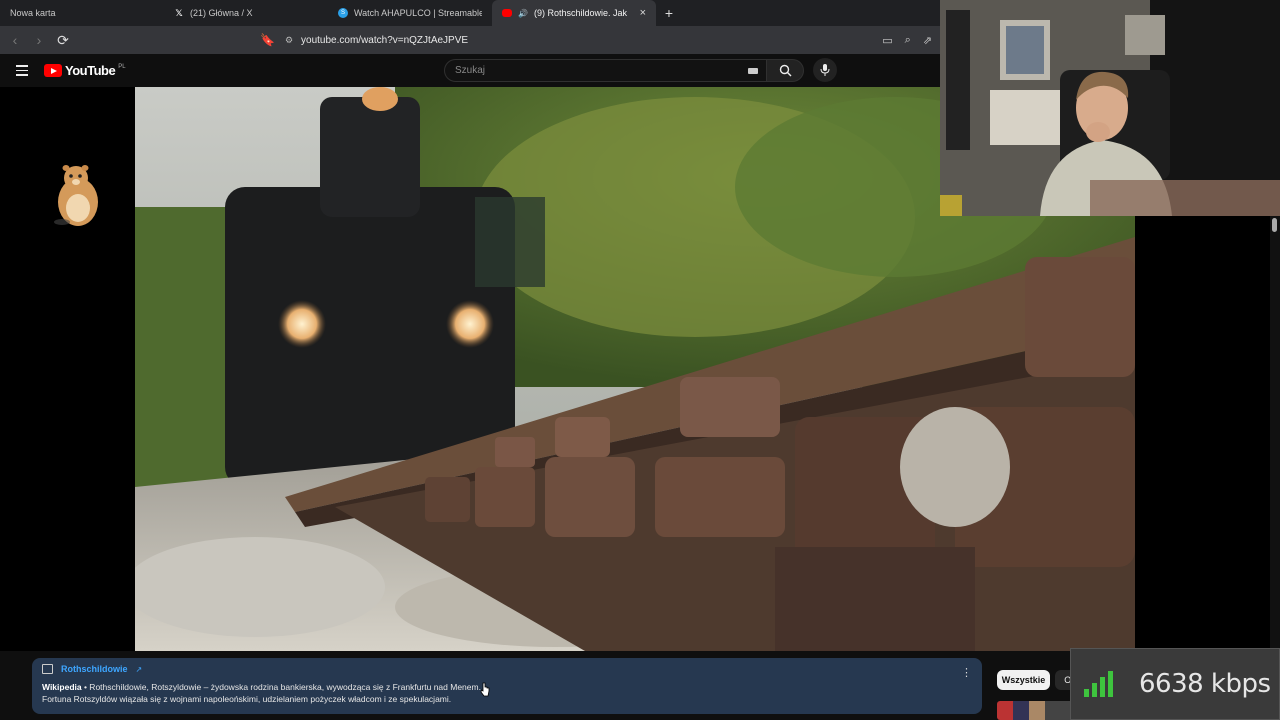  Describe the element at coordinates (581, 13) in the screenshot. I see `tab-title: (9) Rothschildowie. Jak Dyna` at that location.